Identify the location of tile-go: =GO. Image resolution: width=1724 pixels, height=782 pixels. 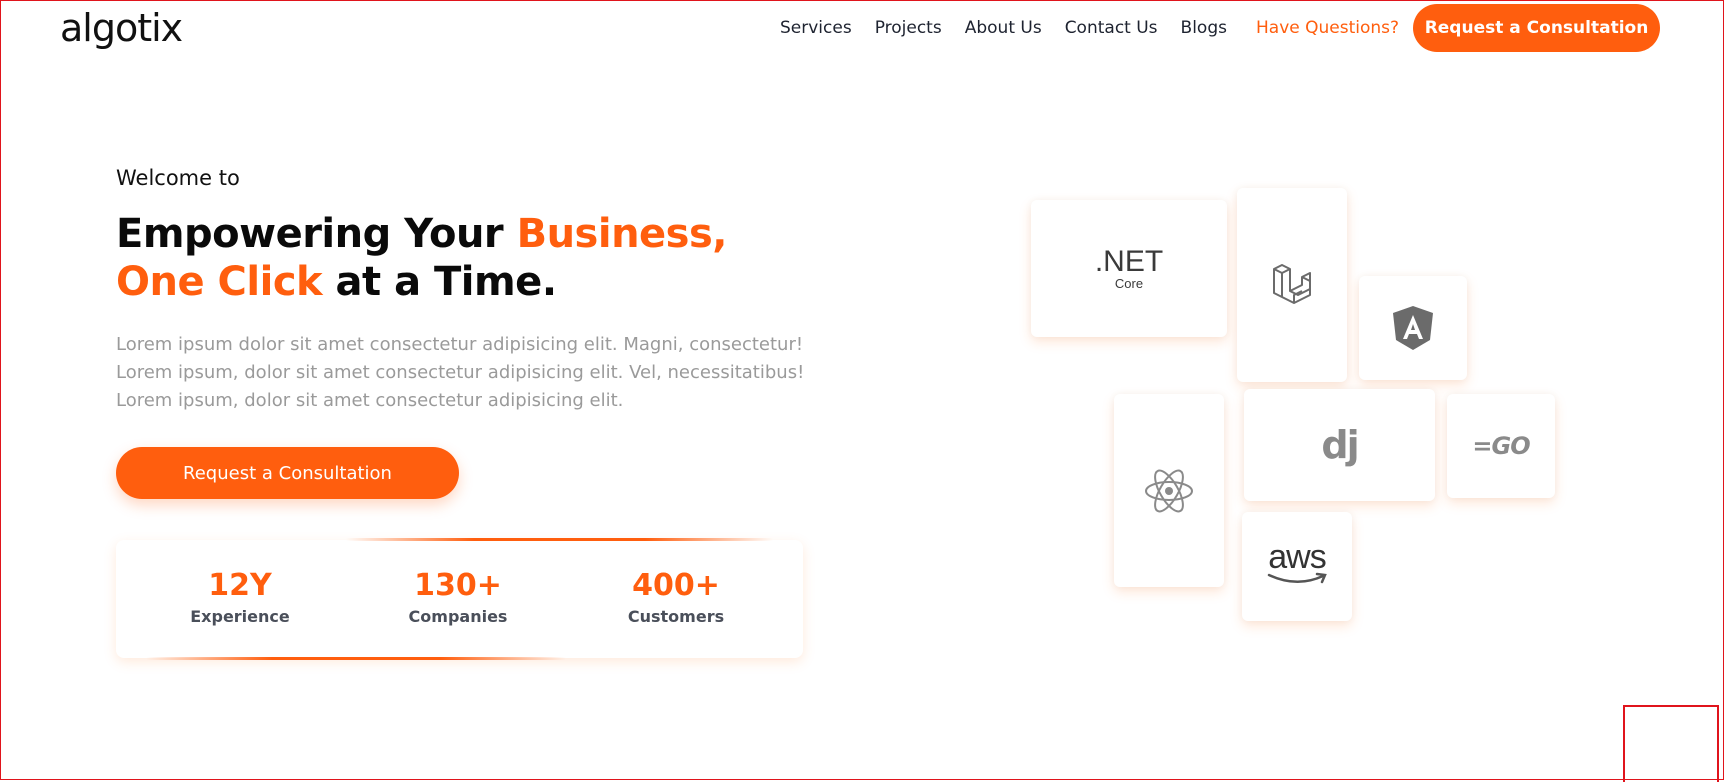
(1501, 446).